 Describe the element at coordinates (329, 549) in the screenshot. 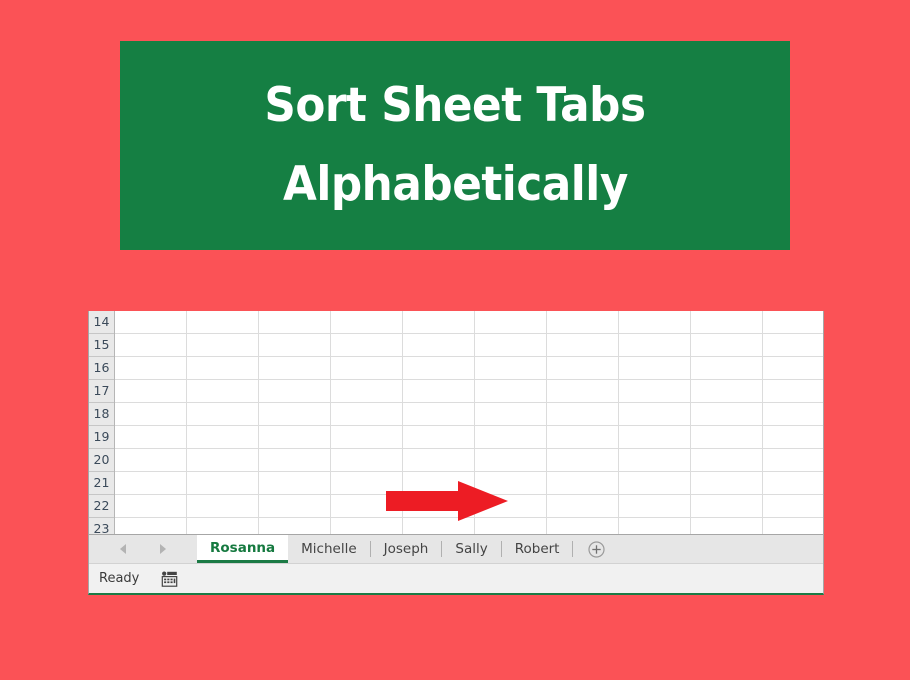

I see `sheet-tab-michelle: Michelle` at that location.